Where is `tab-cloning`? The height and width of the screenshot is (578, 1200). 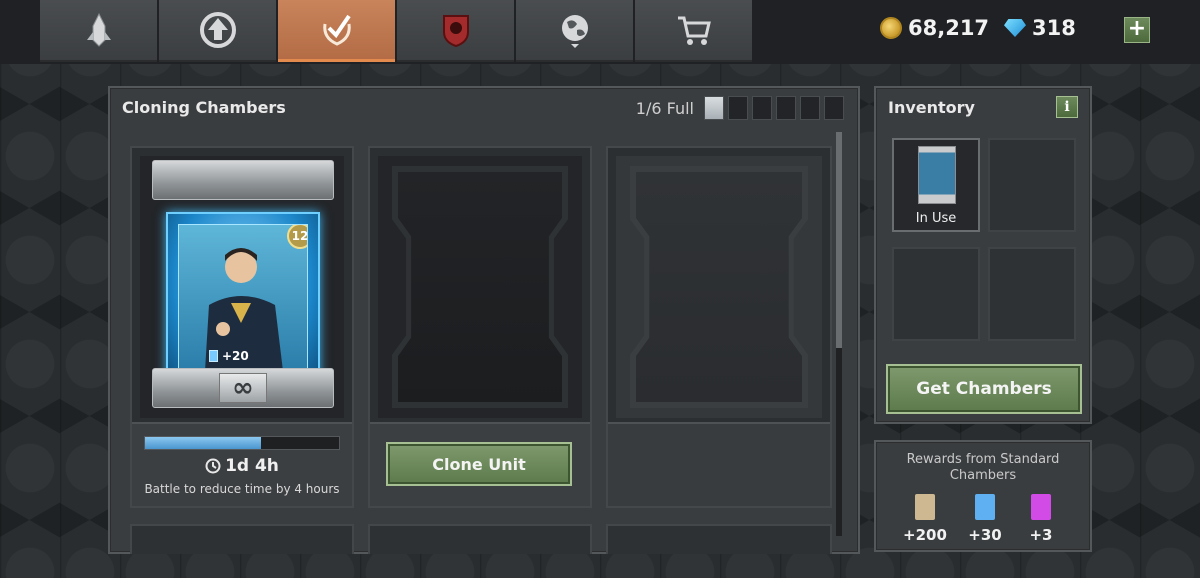 tab-cloning is located at coordinates (336, 31).